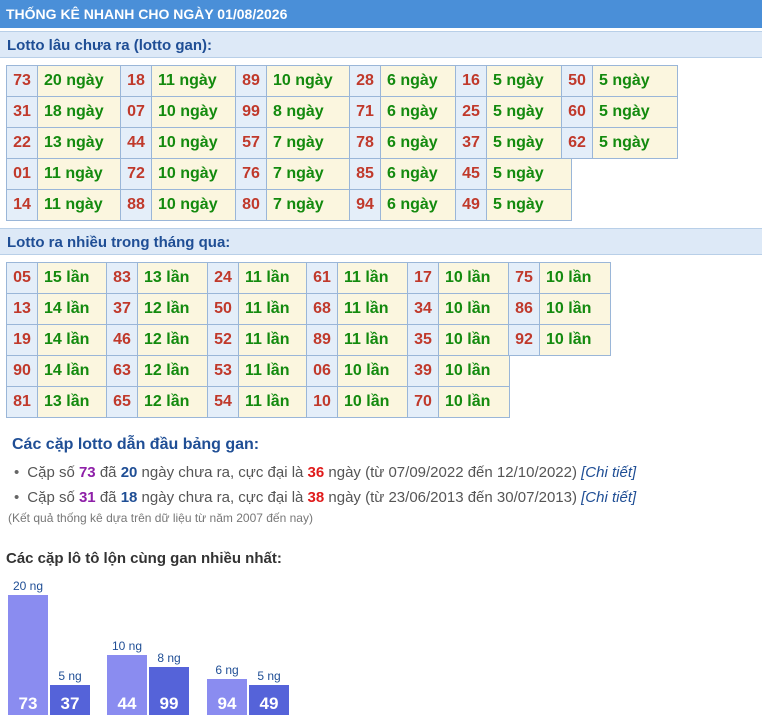 The image size is (762, 726). What do you see at coordinates (223, 371) in the screenshot?
I see `lotto-number: 53` at bounding box center [223, 371].